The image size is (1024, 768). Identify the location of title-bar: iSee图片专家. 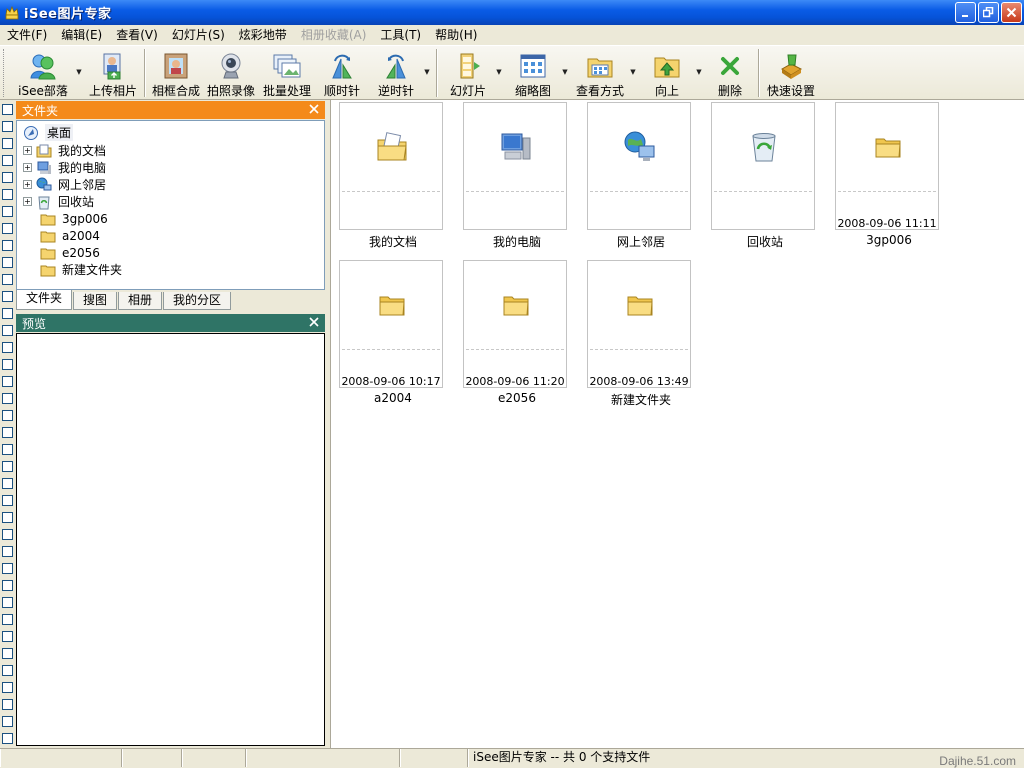
(512, 12).